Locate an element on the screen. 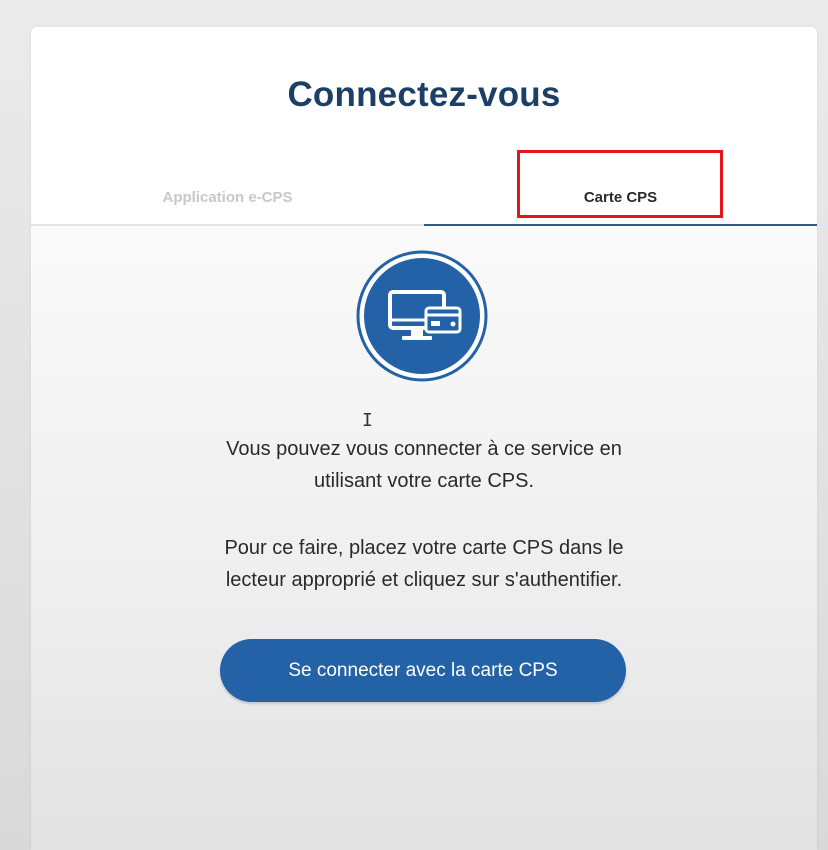  text-cursor-icon: I is located at coordinates (367, 420).